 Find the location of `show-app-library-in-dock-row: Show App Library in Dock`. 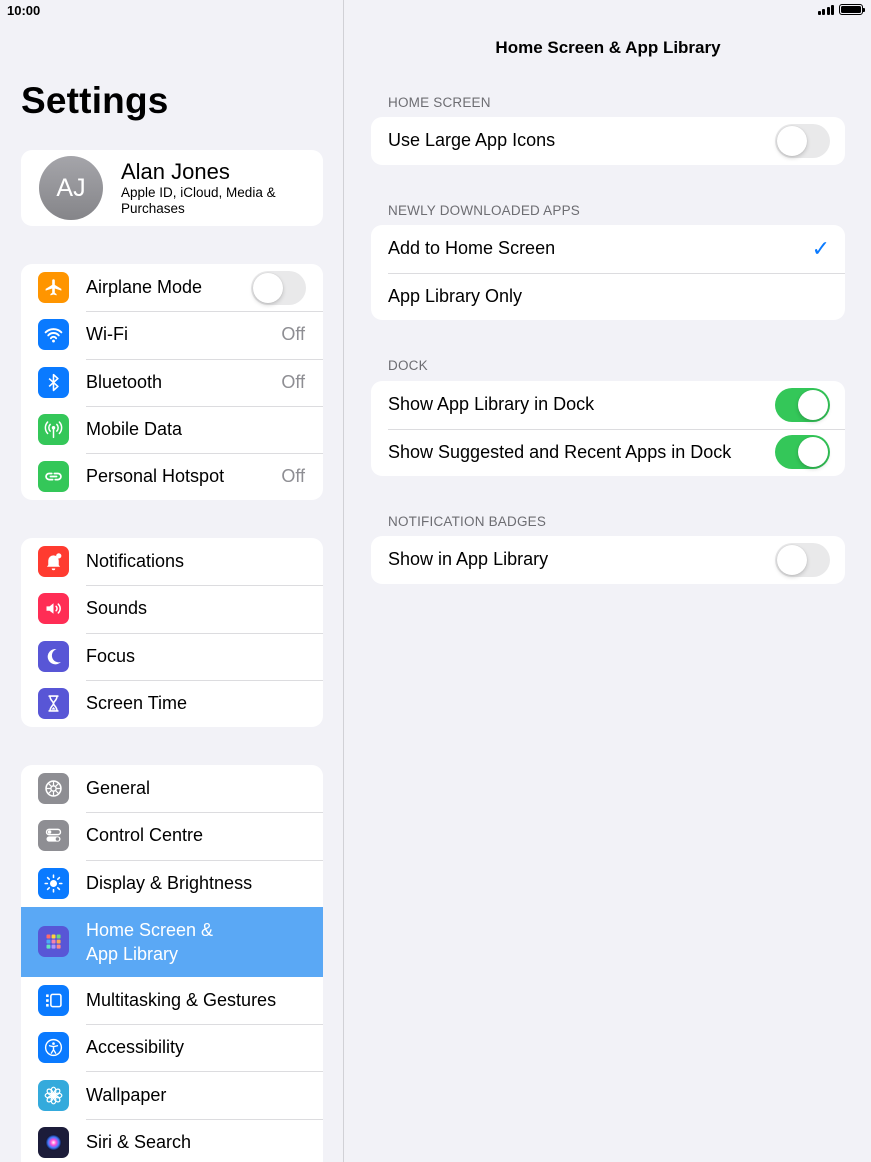

show-app-library-in-dock-row: Show App Library in Dock is located at coordinates (608, 405).